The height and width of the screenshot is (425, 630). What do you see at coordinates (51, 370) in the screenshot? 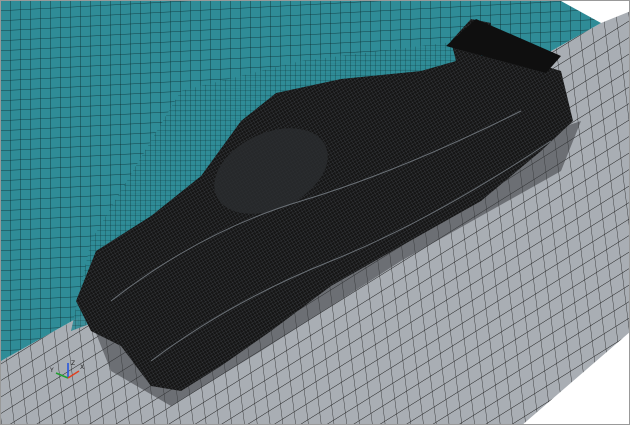
I see `axis-y-label: Y` at bounding box center [51, 370].